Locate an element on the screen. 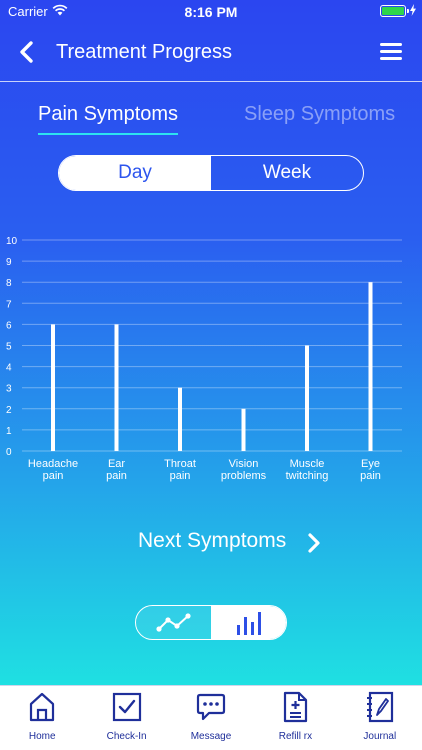 The height and width of the screenshot is (750, 422). nav-bar: Treatment Progress is located at coordinates (211, 52).